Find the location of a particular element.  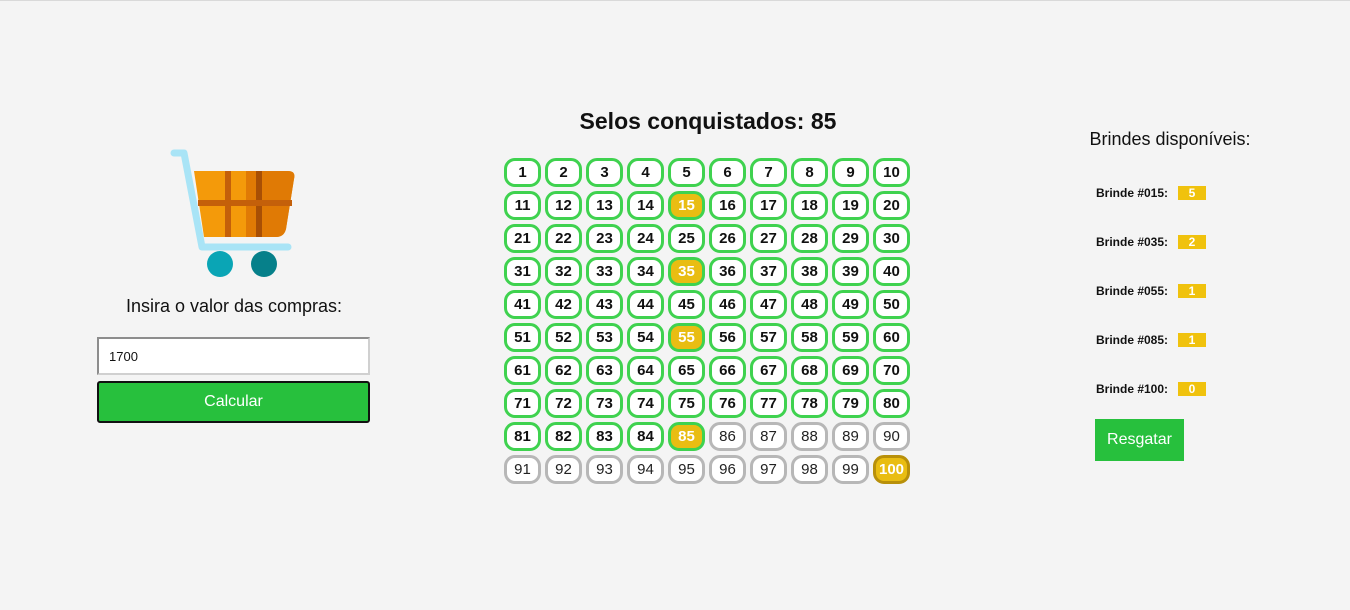

stamp-77: 77 is located at coordinates (768, 403).